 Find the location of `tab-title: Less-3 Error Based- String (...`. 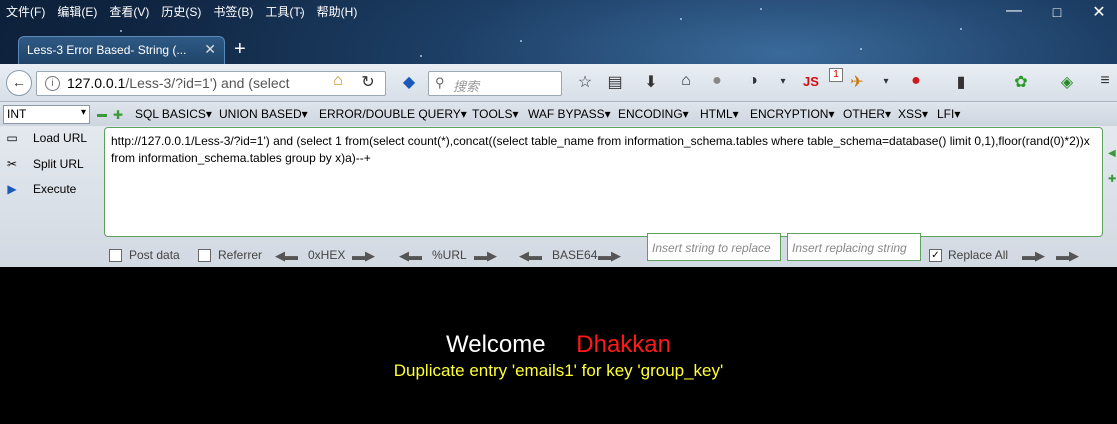

tab-title: Less-3 Error Based- String (... is located at coordinates (107, 50).